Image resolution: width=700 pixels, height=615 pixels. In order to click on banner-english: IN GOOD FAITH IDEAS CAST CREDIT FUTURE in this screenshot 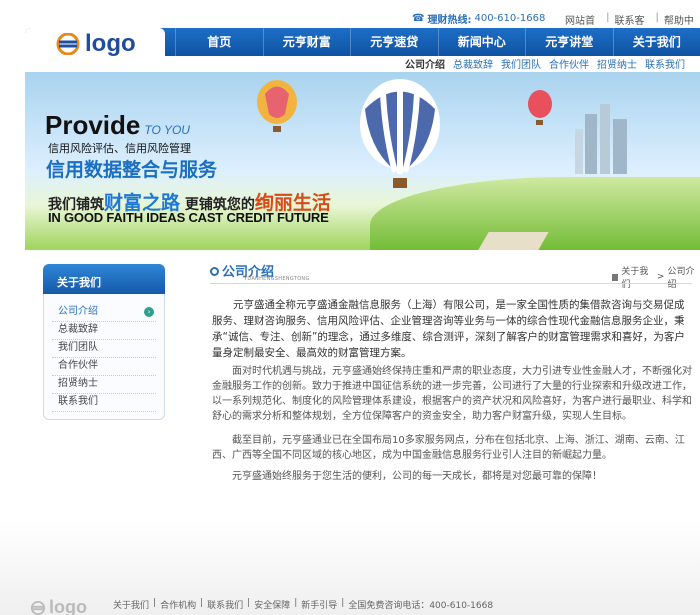, I will do `click(188, 217)`.